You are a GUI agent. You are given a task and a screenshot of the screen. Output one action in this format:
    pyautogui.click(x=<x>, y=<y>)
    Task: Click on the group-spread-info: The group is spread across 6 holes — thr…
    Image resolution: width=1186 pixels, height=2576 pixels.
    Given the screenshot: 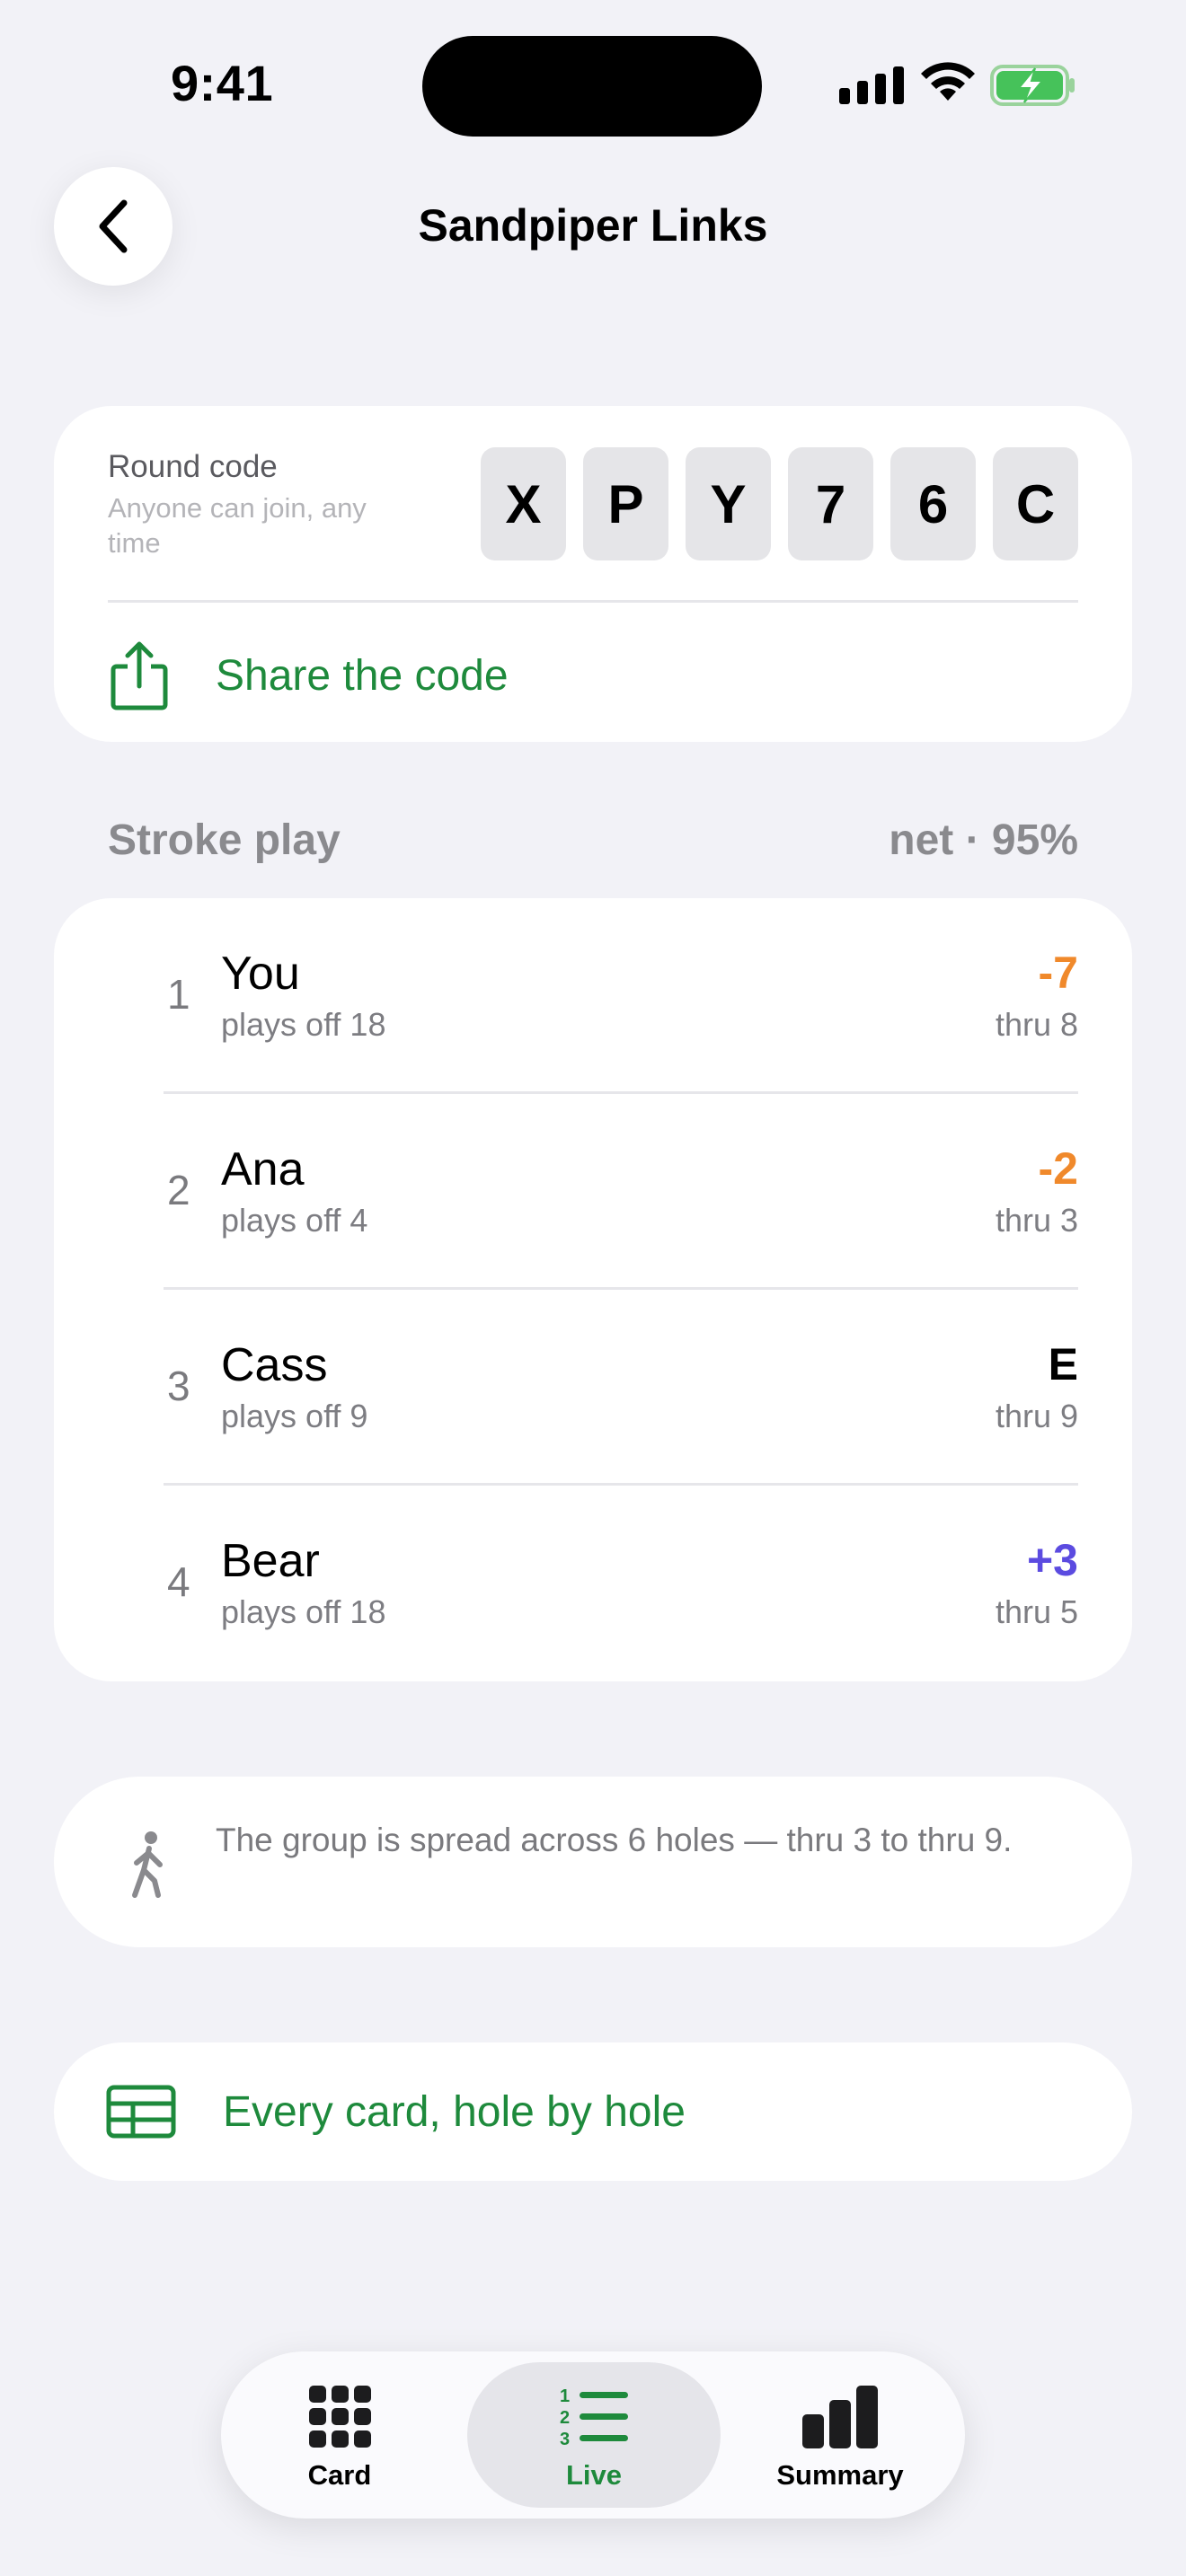 What is the action you would take?
    pyautogui.click(x=593, y=1862)
    